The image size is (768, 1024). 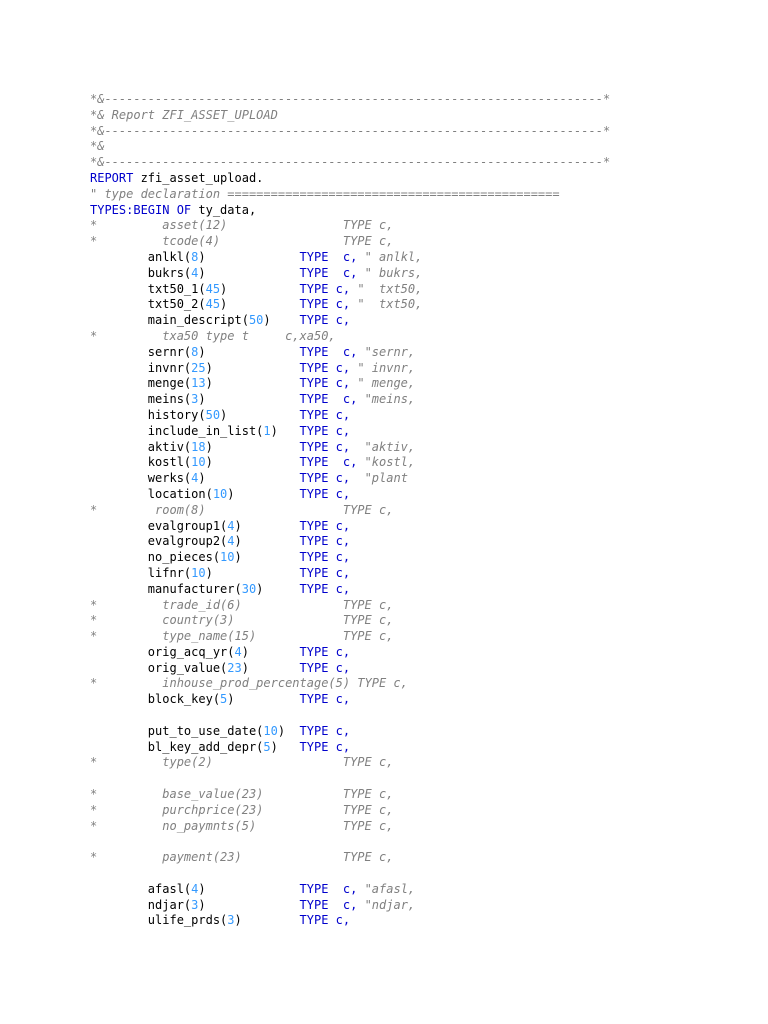 What do you see at coordinates (386, 888) in the screenshot?
I see `code-comment: "afasl,` at bounding box center [386, 888].